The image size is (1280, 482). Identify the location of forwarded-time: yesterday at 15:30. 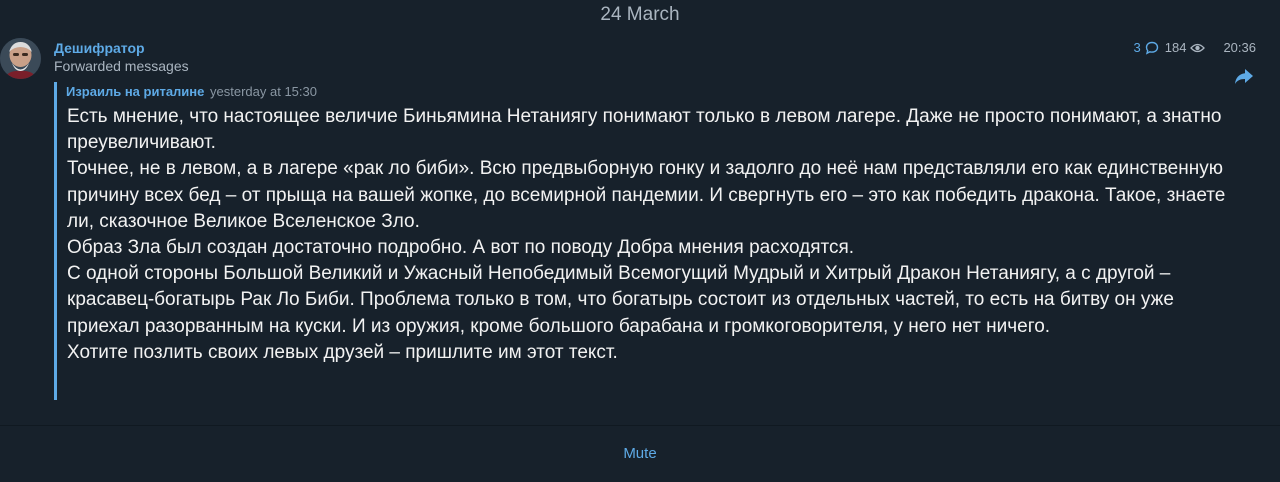
(263, 91).